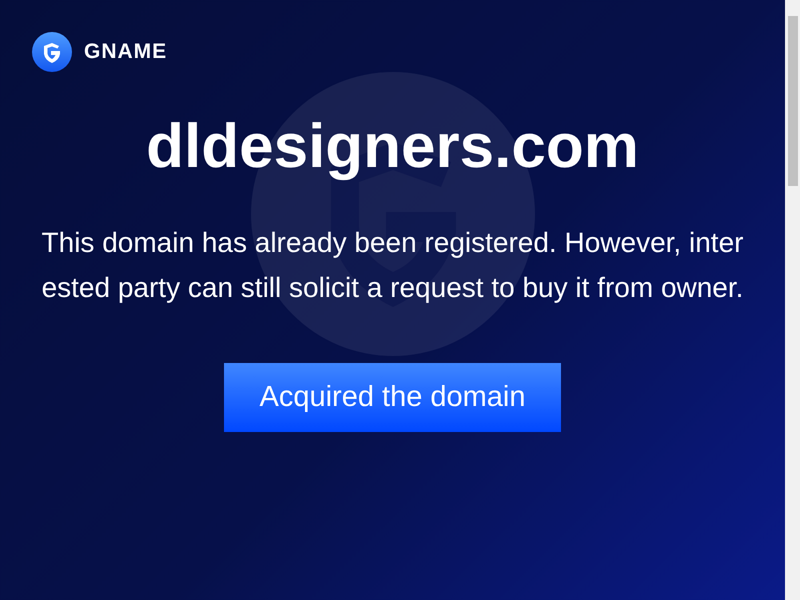  What do you see at coordinates (392, 265) in the screenshot?
I see `message-text: This domain has already been registered. However, interested party can still solicit a request to buy it from owner.` at bounding box center [392, 265].